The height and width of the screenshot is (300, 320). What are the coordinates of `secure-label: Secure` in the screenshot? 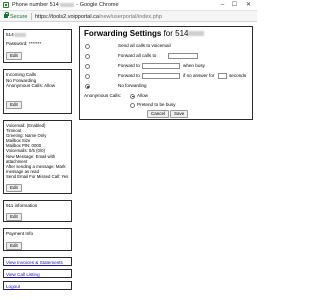 It's located at (19, 16).